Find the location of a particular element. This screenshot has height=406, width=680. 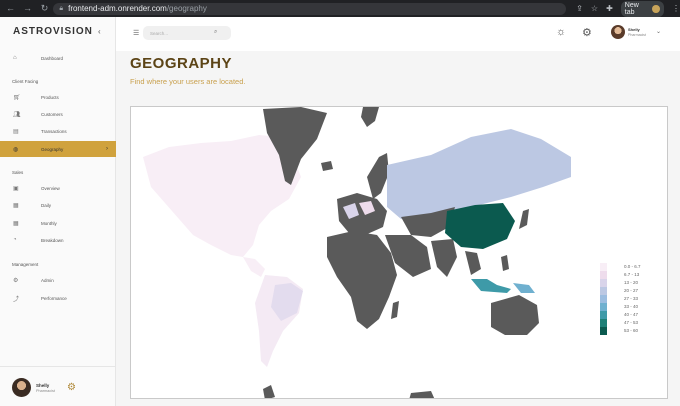

legend-label: 33 - 40 is located at coordinates (631, 306).